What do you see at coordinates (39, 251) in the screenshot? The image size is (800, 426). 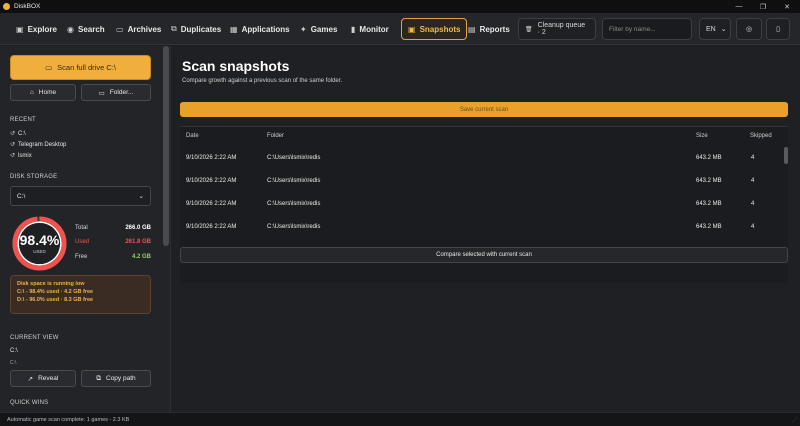 I see `gauge-label: USED` at bounding box center [39, 251].